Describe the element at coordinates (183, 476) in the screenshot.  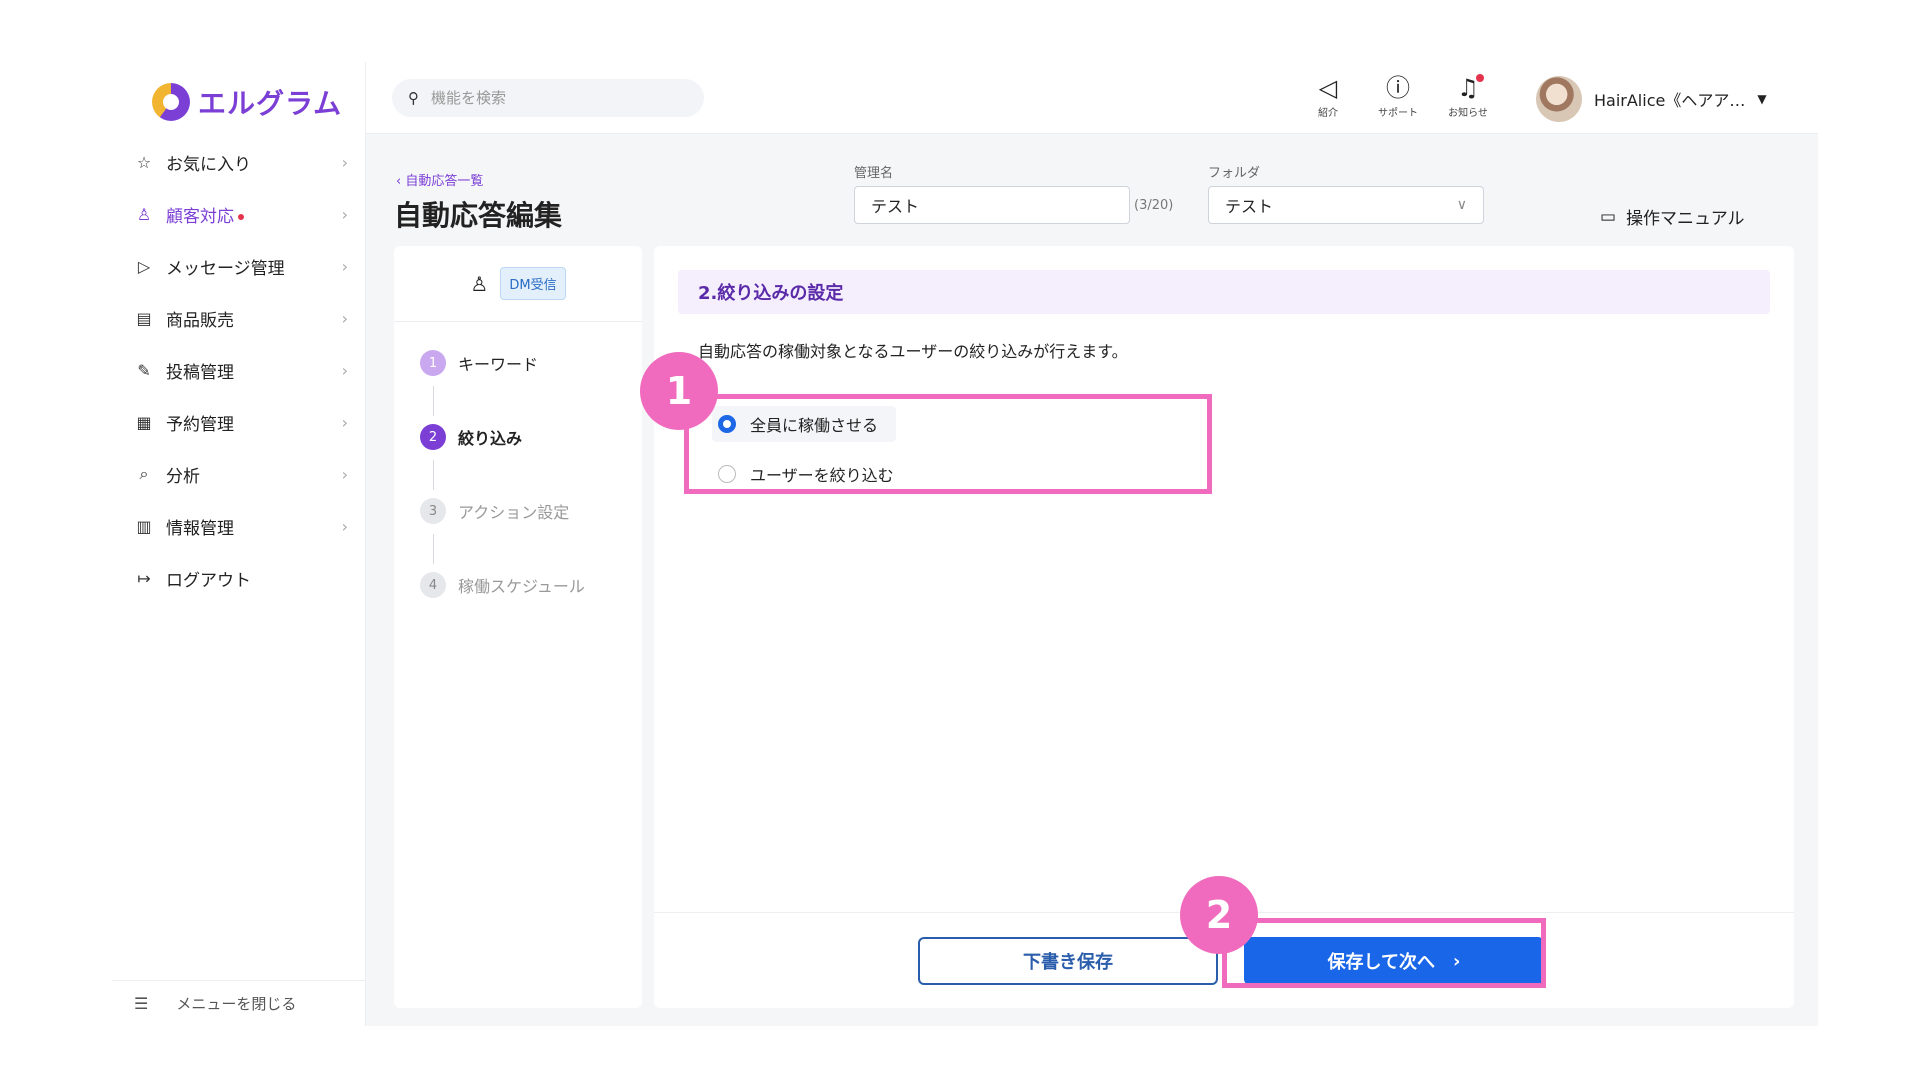
I see `sidebar-item-label: 分析` at that location.